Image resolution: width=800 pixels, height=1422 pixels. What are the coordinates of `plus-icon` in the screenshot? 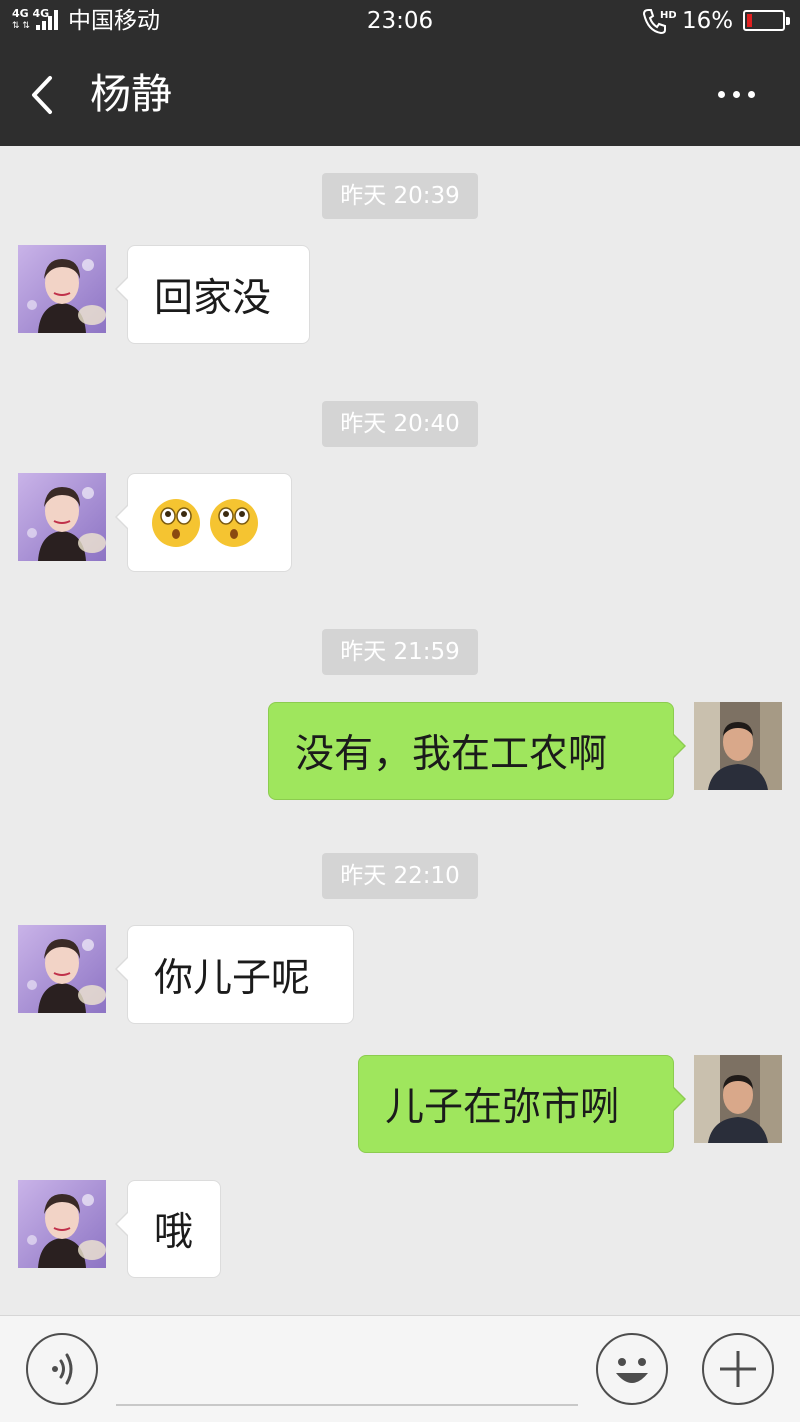 It's located at (738, 1369).